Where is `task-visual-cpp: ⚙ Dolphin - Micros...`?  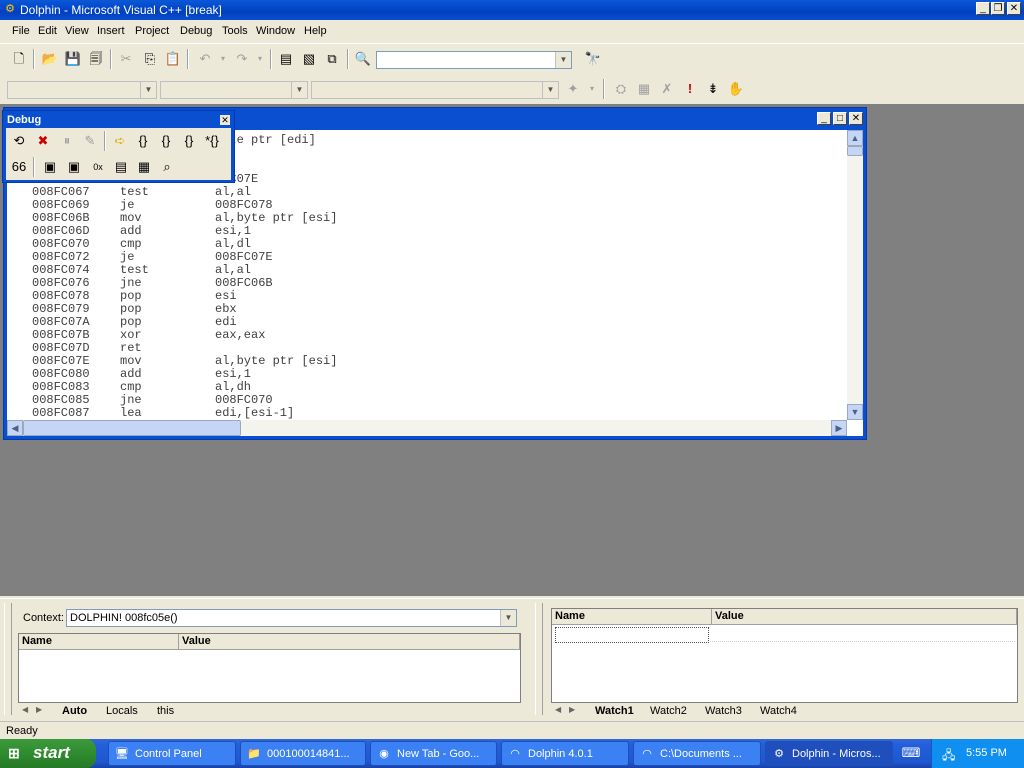
task-visual-cpp: ⚙ Dolphin - Micros... is located at coordinates (829, 753).